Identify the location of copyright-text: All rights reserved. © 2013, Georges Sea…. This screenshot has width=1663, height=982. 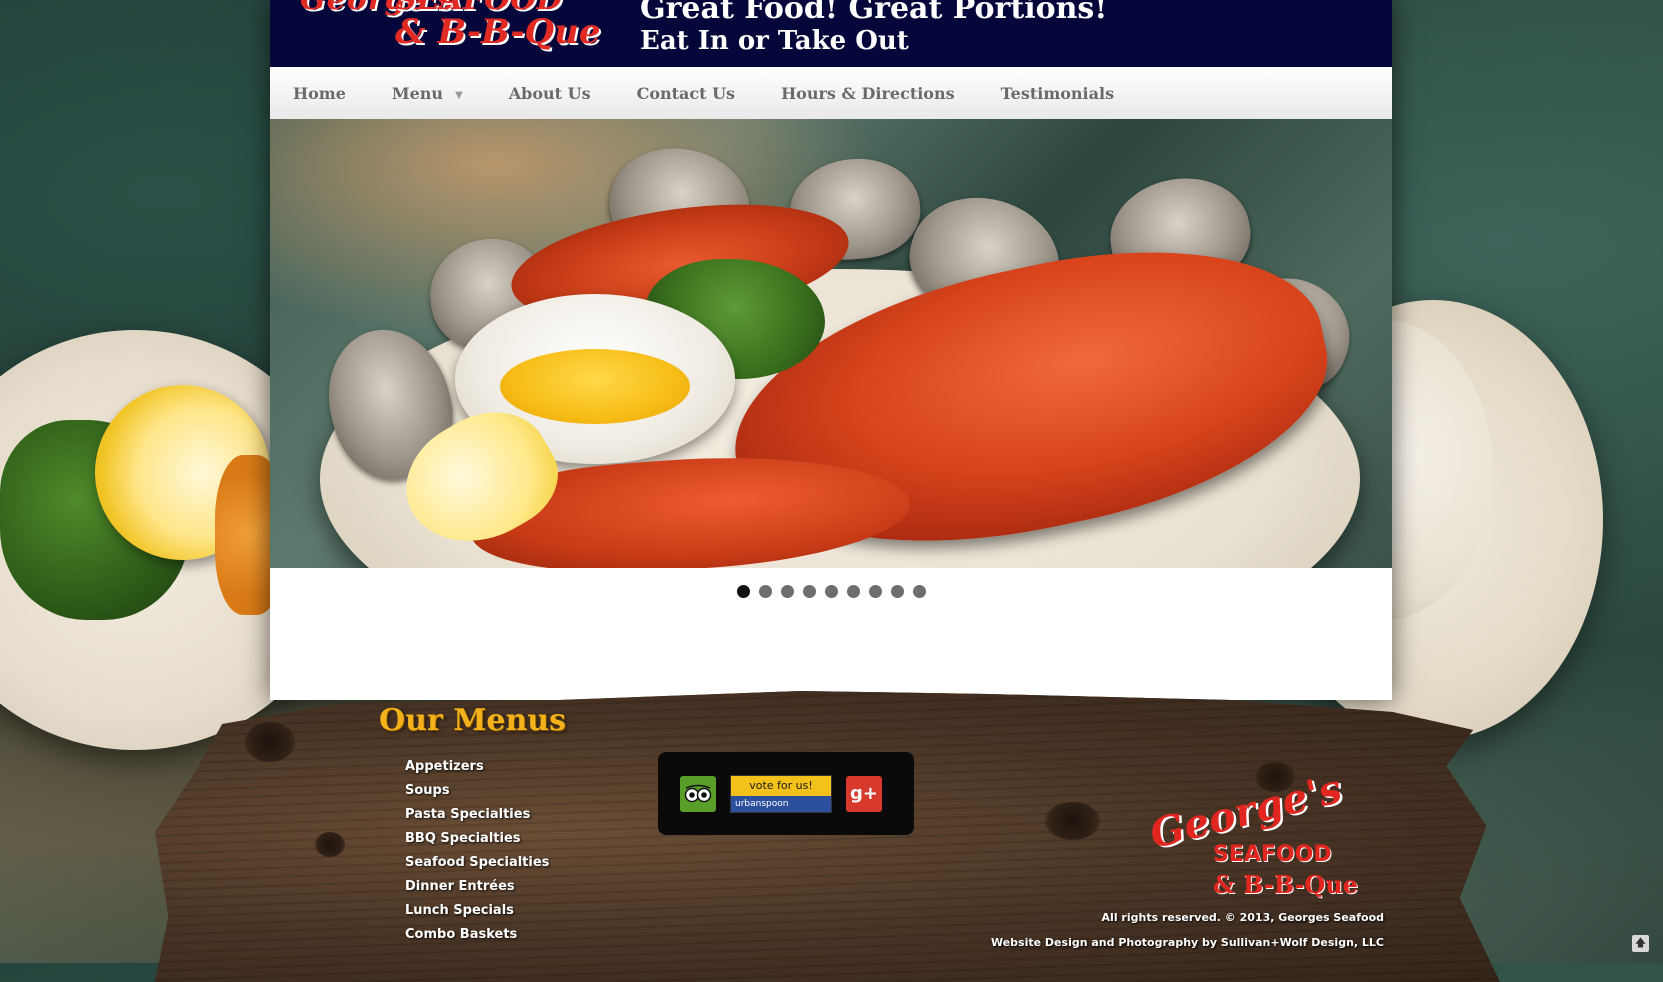
(1242, 917).